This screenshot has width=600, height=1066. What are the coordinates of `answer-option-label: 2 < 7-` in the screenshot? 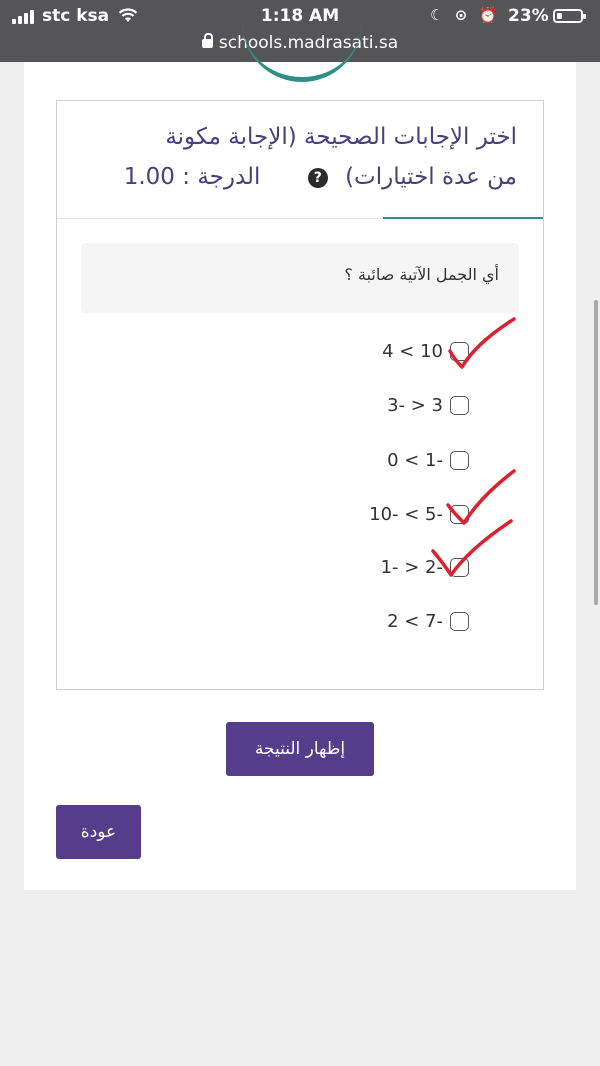 It's located at (415, 621).